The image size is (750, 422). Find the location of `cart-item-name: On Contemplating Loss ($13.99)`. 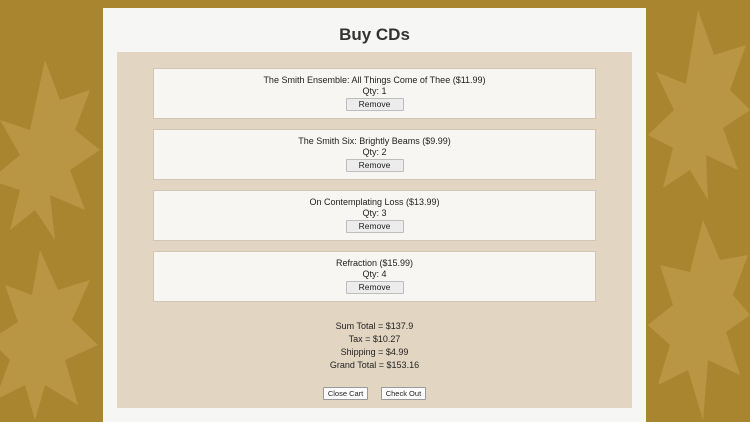

cart-item-name: On Contemplating Loss ($13.99) is located at coordinates (374, 202).